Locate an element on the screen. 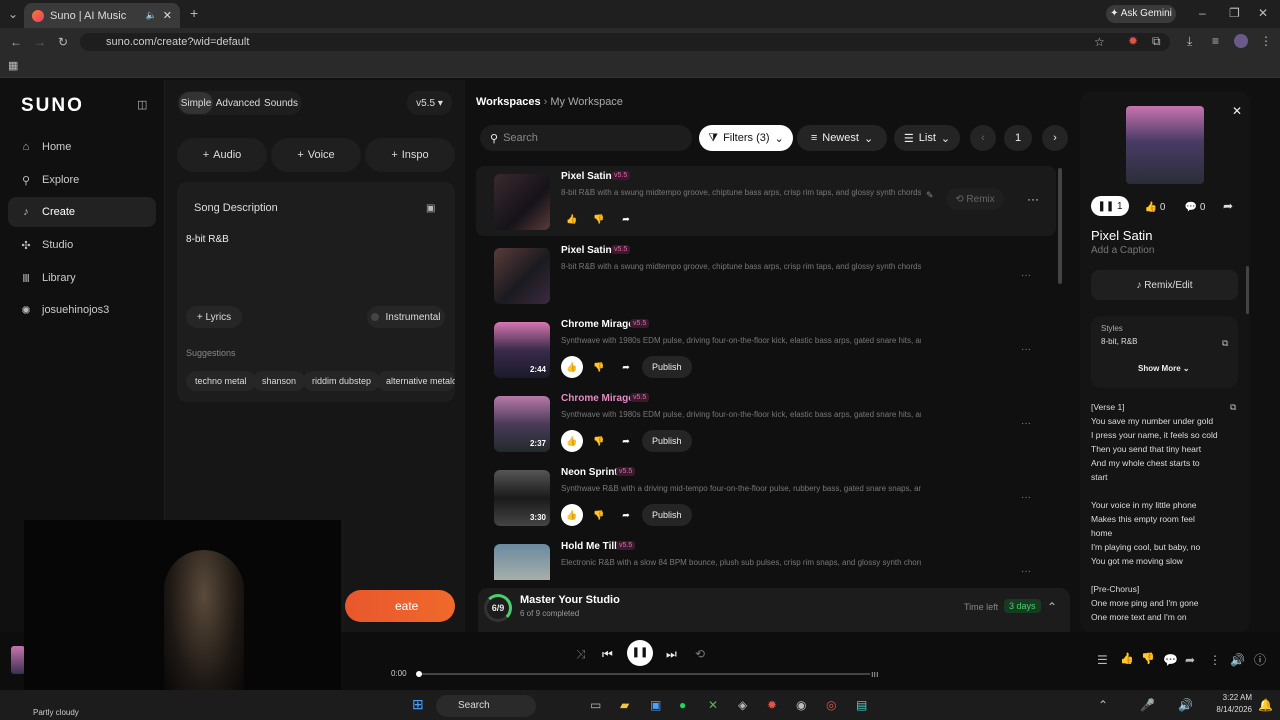 Image resolution: width=1280 pixels, height=720 pixels. download-icon: ⤓ is located at coordinates (1189, 41).